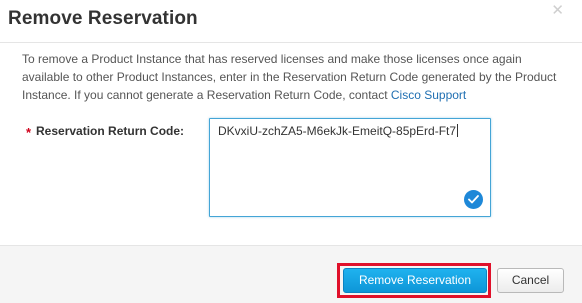 The width and height of the screenshot is (582, 303). I want to click on checkmark-icon, so click(473, 199).